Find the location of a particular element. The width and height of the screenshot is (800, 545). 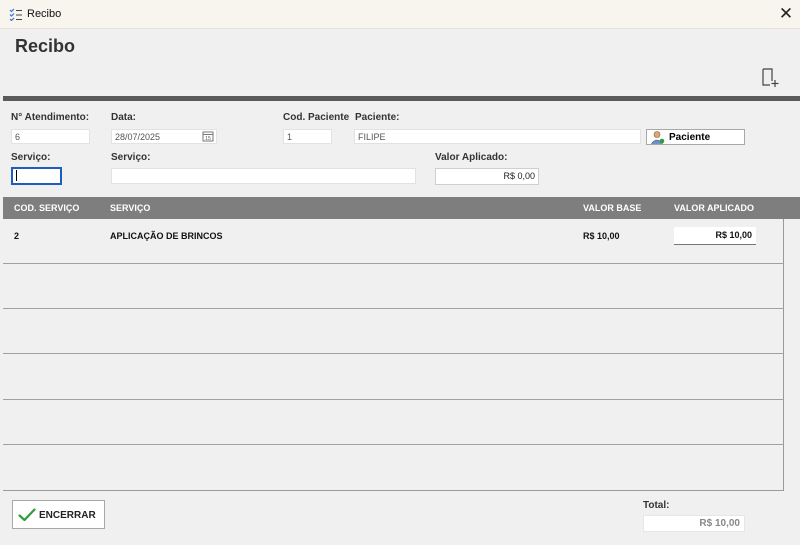

servico-label: Serviço: is located at coordinates (131, 157).